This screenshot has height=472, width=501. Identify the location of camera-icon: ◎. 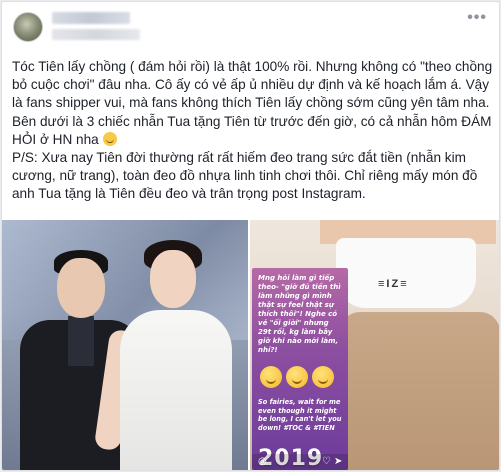
(262, 461).